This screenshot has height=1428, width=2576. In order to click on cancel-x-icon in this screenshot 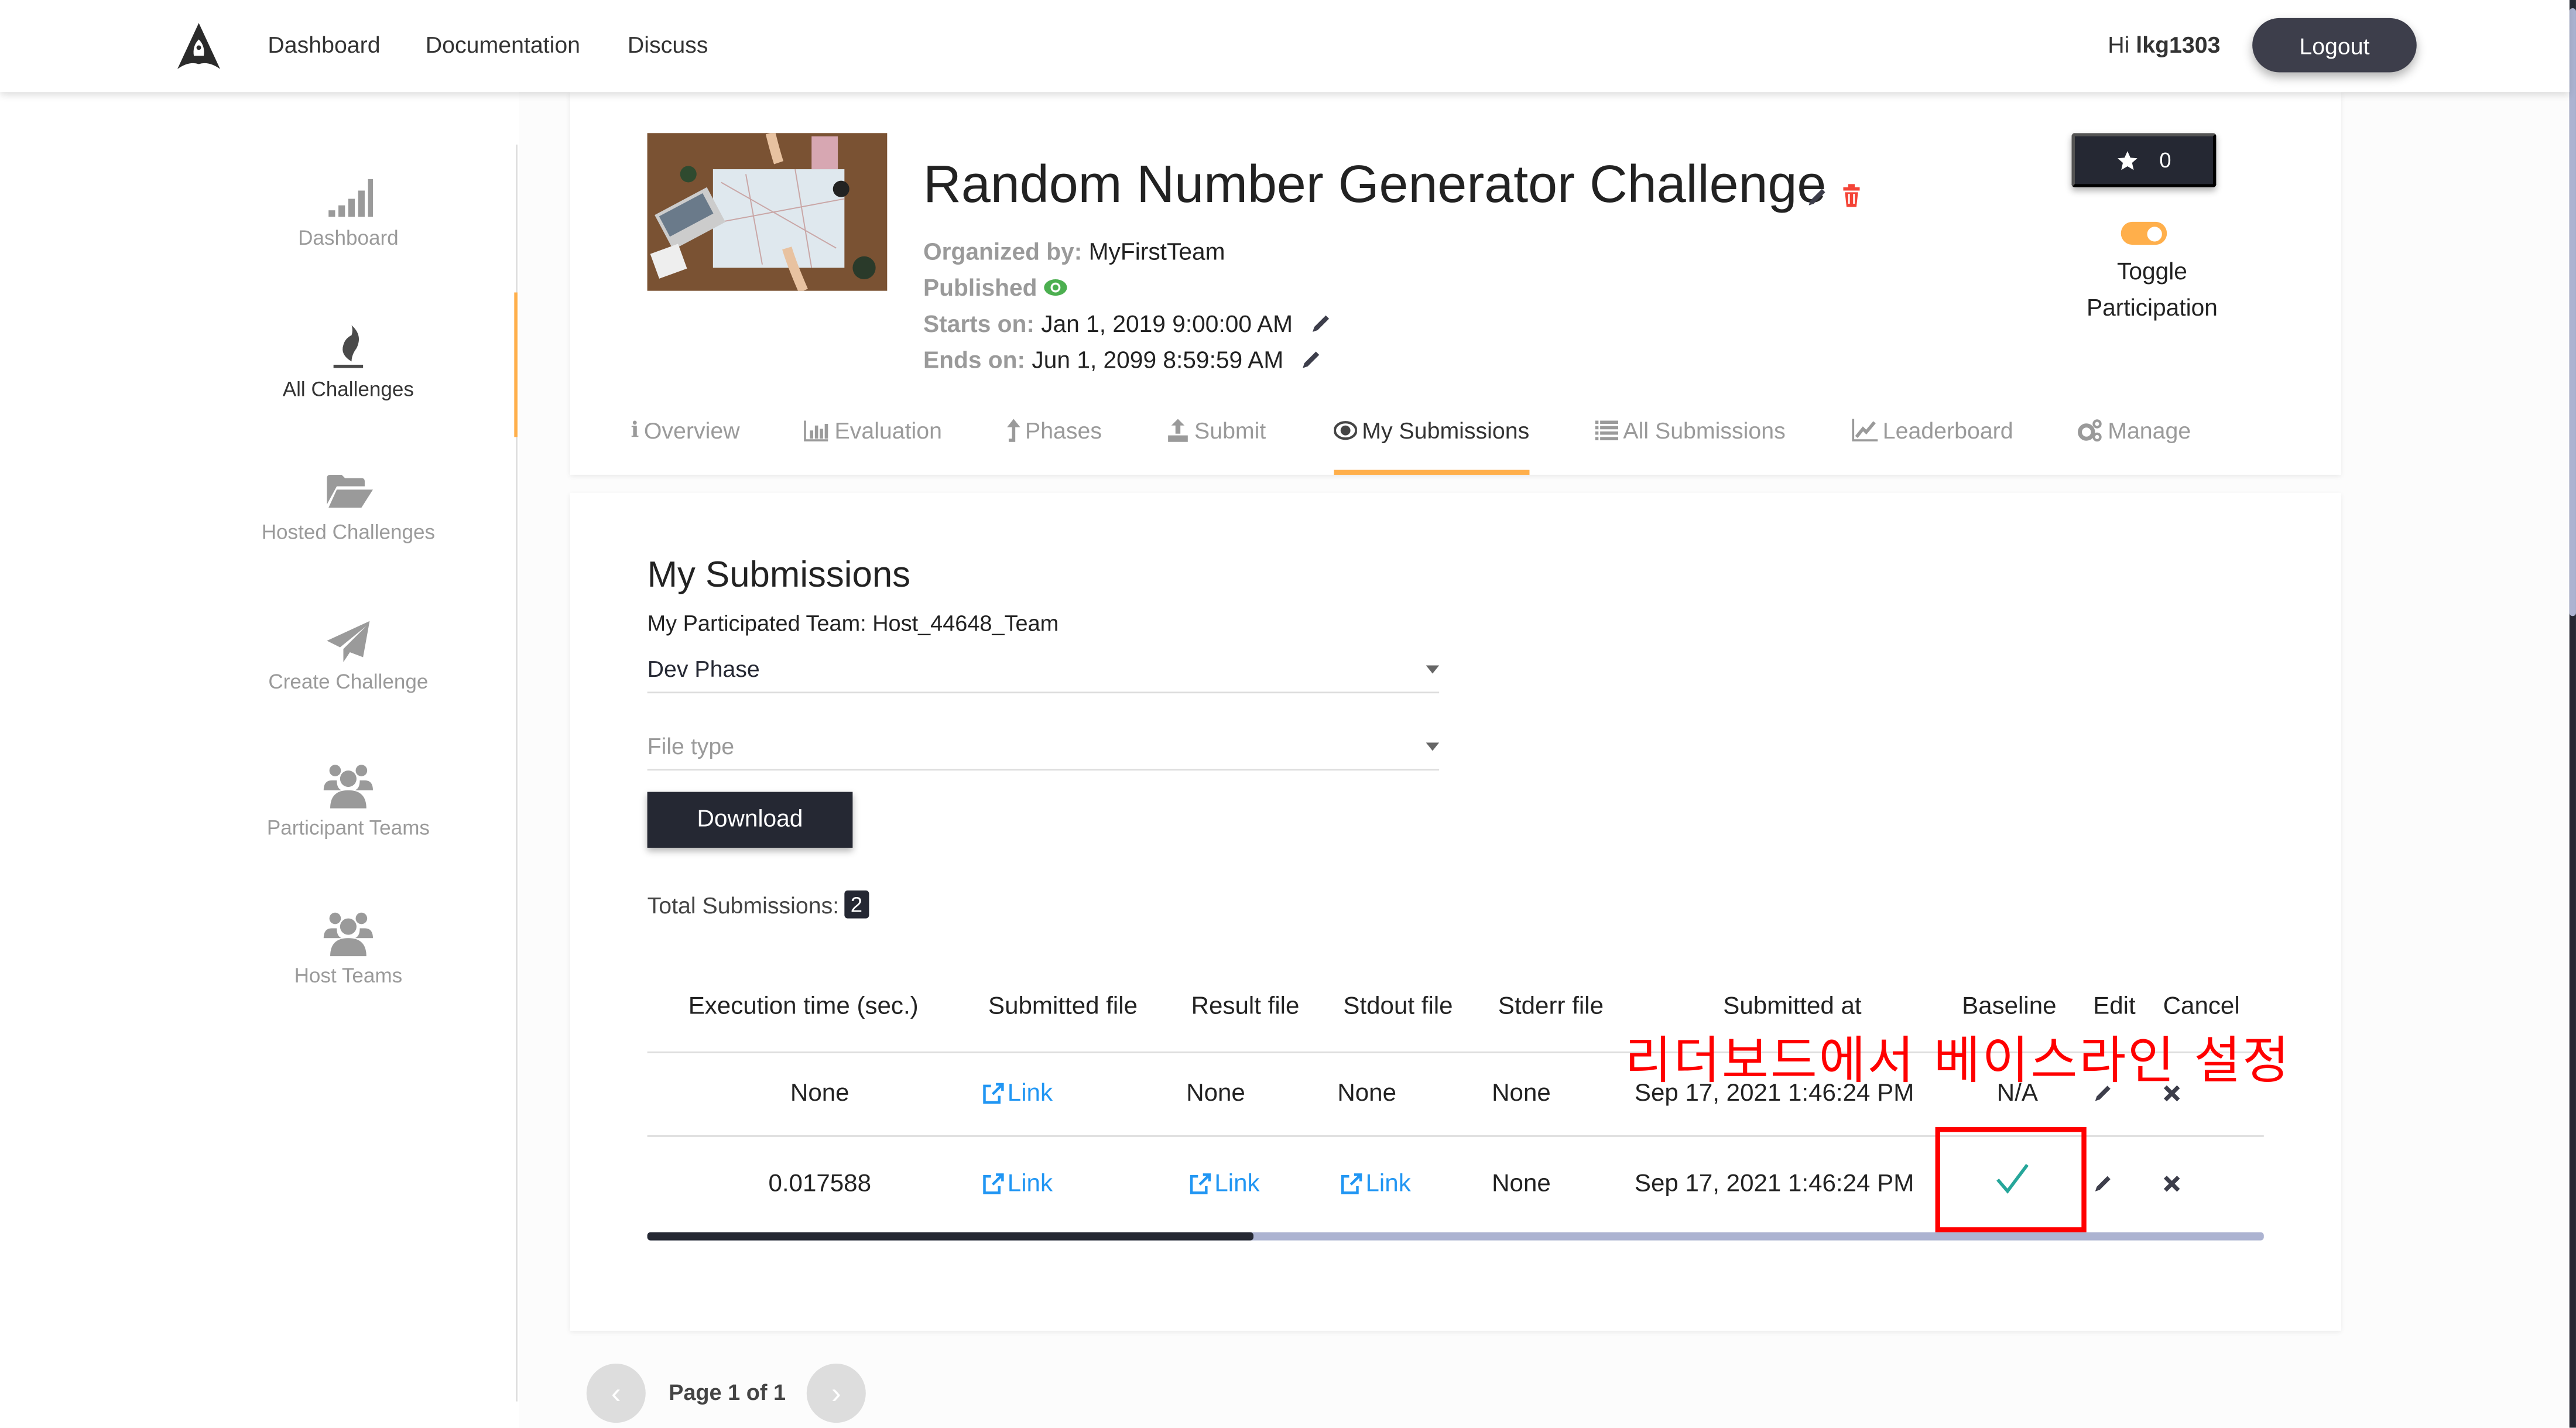, I will do `click(2172, 1183)`.